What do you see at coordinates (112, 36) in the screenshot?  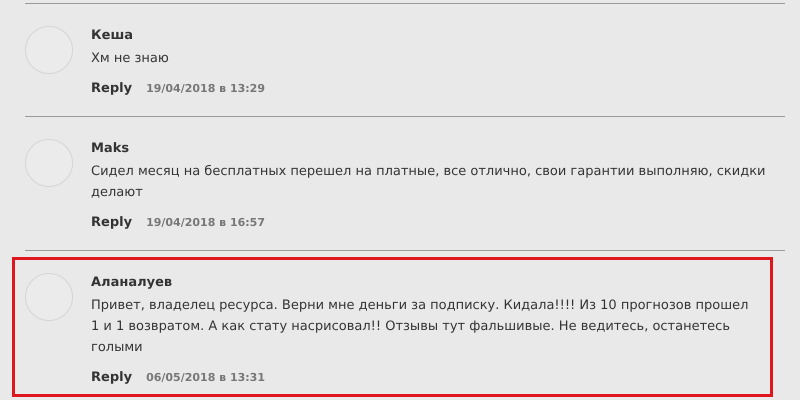 I see `comment-author: Кеша` at bounding box center [112, 36].